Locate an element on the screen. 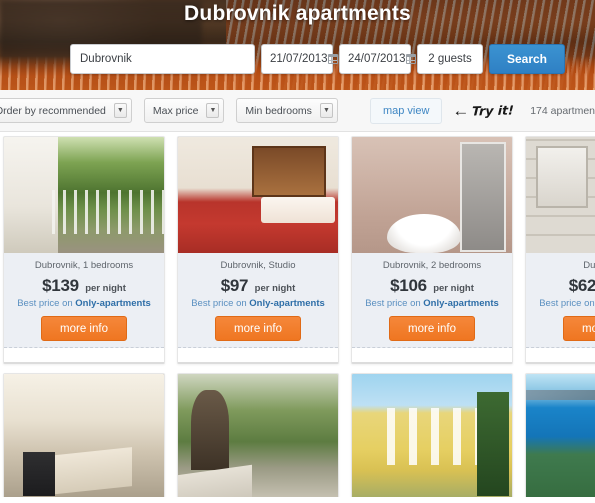 The width and height of the screenshot is (595, 503). min-bedrooms-dropdown: Min bedrooms ▼ is located at coordinates (287, 110).